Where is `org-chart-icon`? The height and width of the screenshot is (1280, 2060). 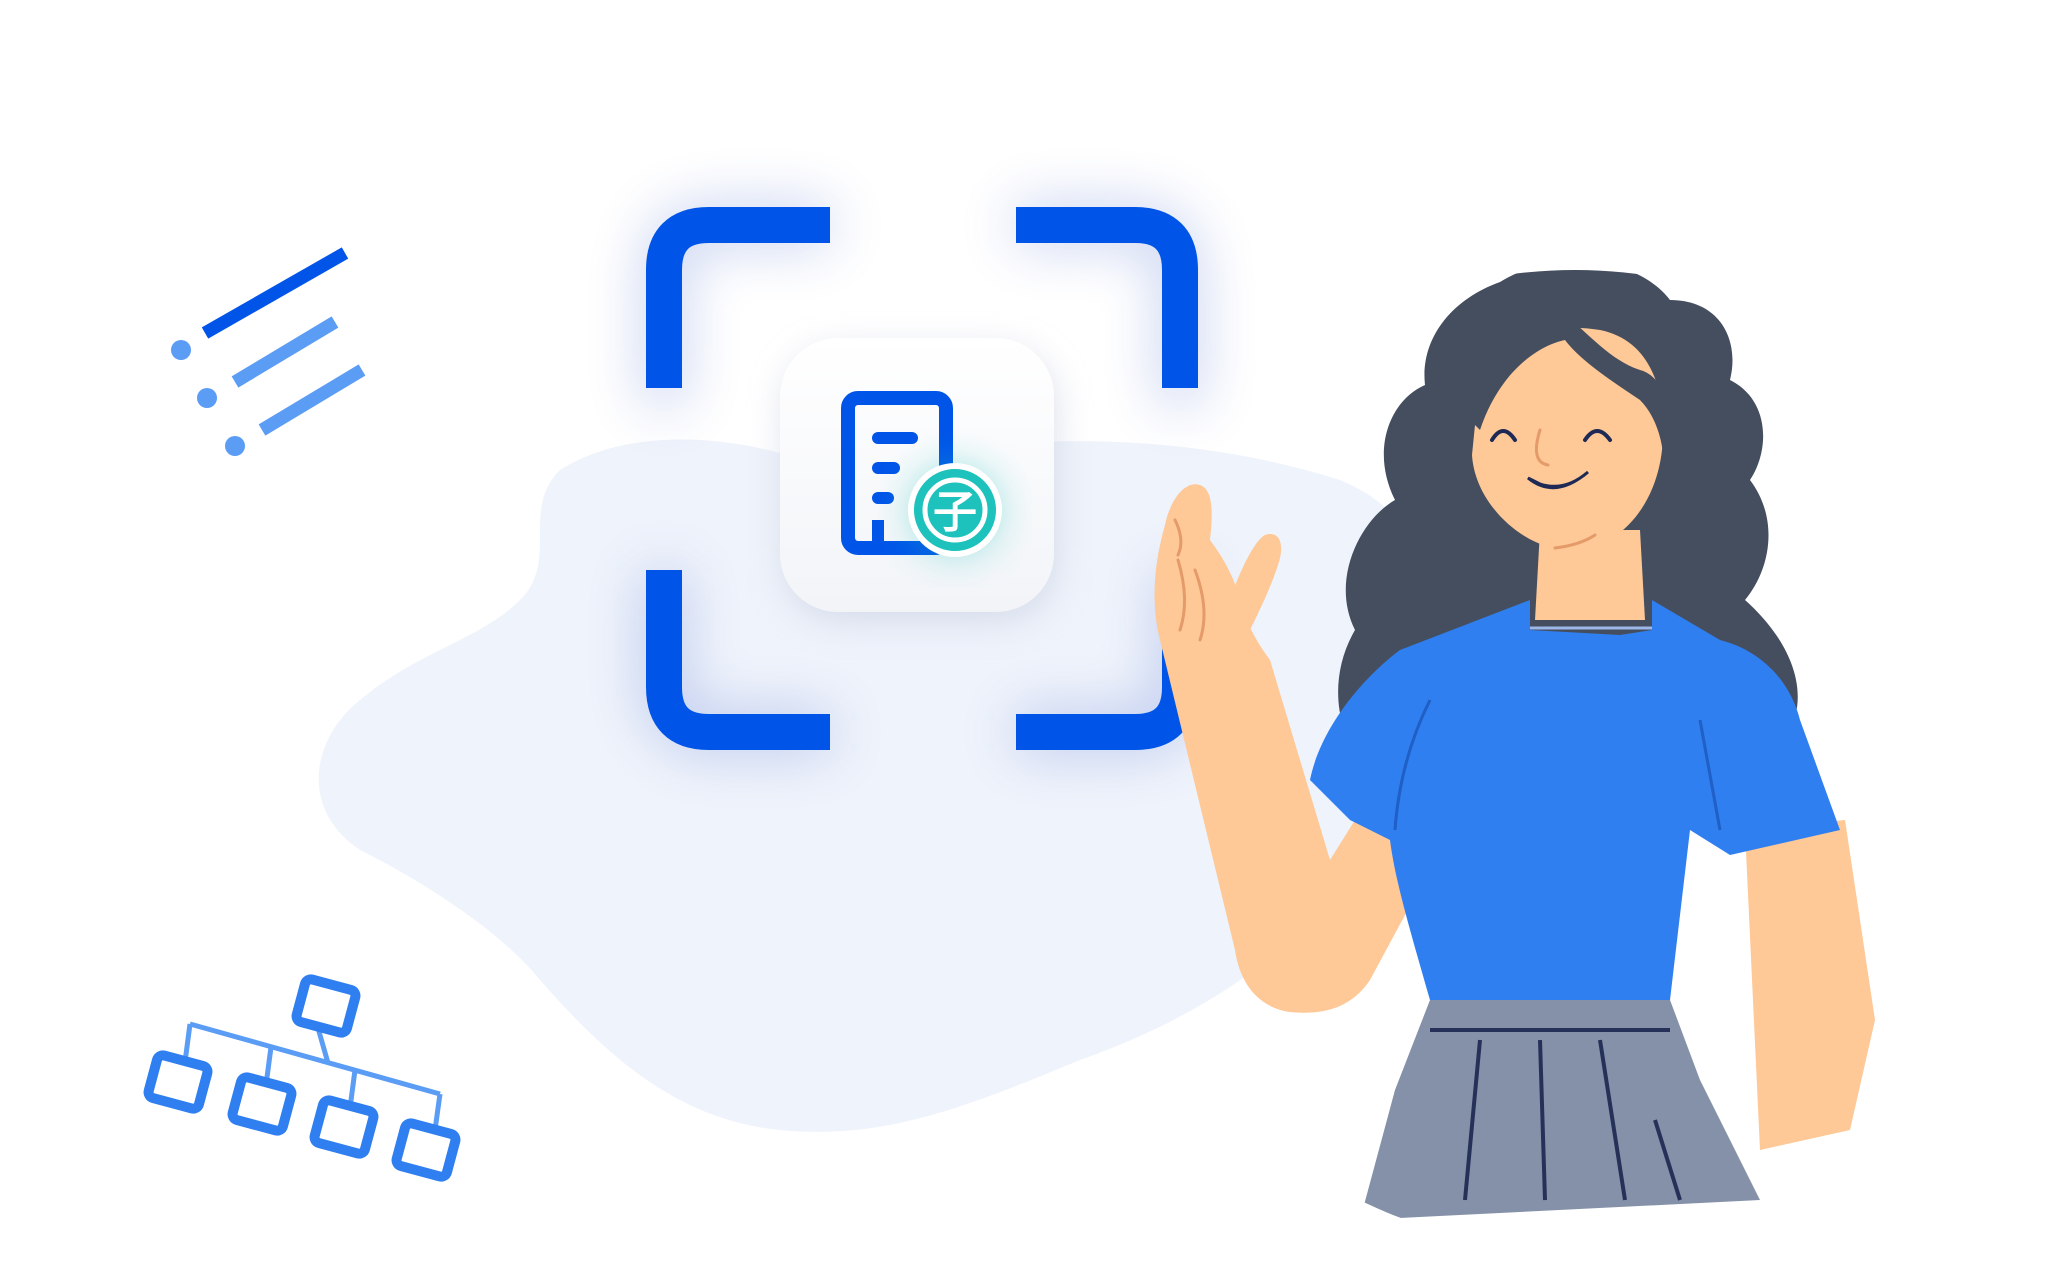 org-chart-icon is located at coordinates (302, 1078).